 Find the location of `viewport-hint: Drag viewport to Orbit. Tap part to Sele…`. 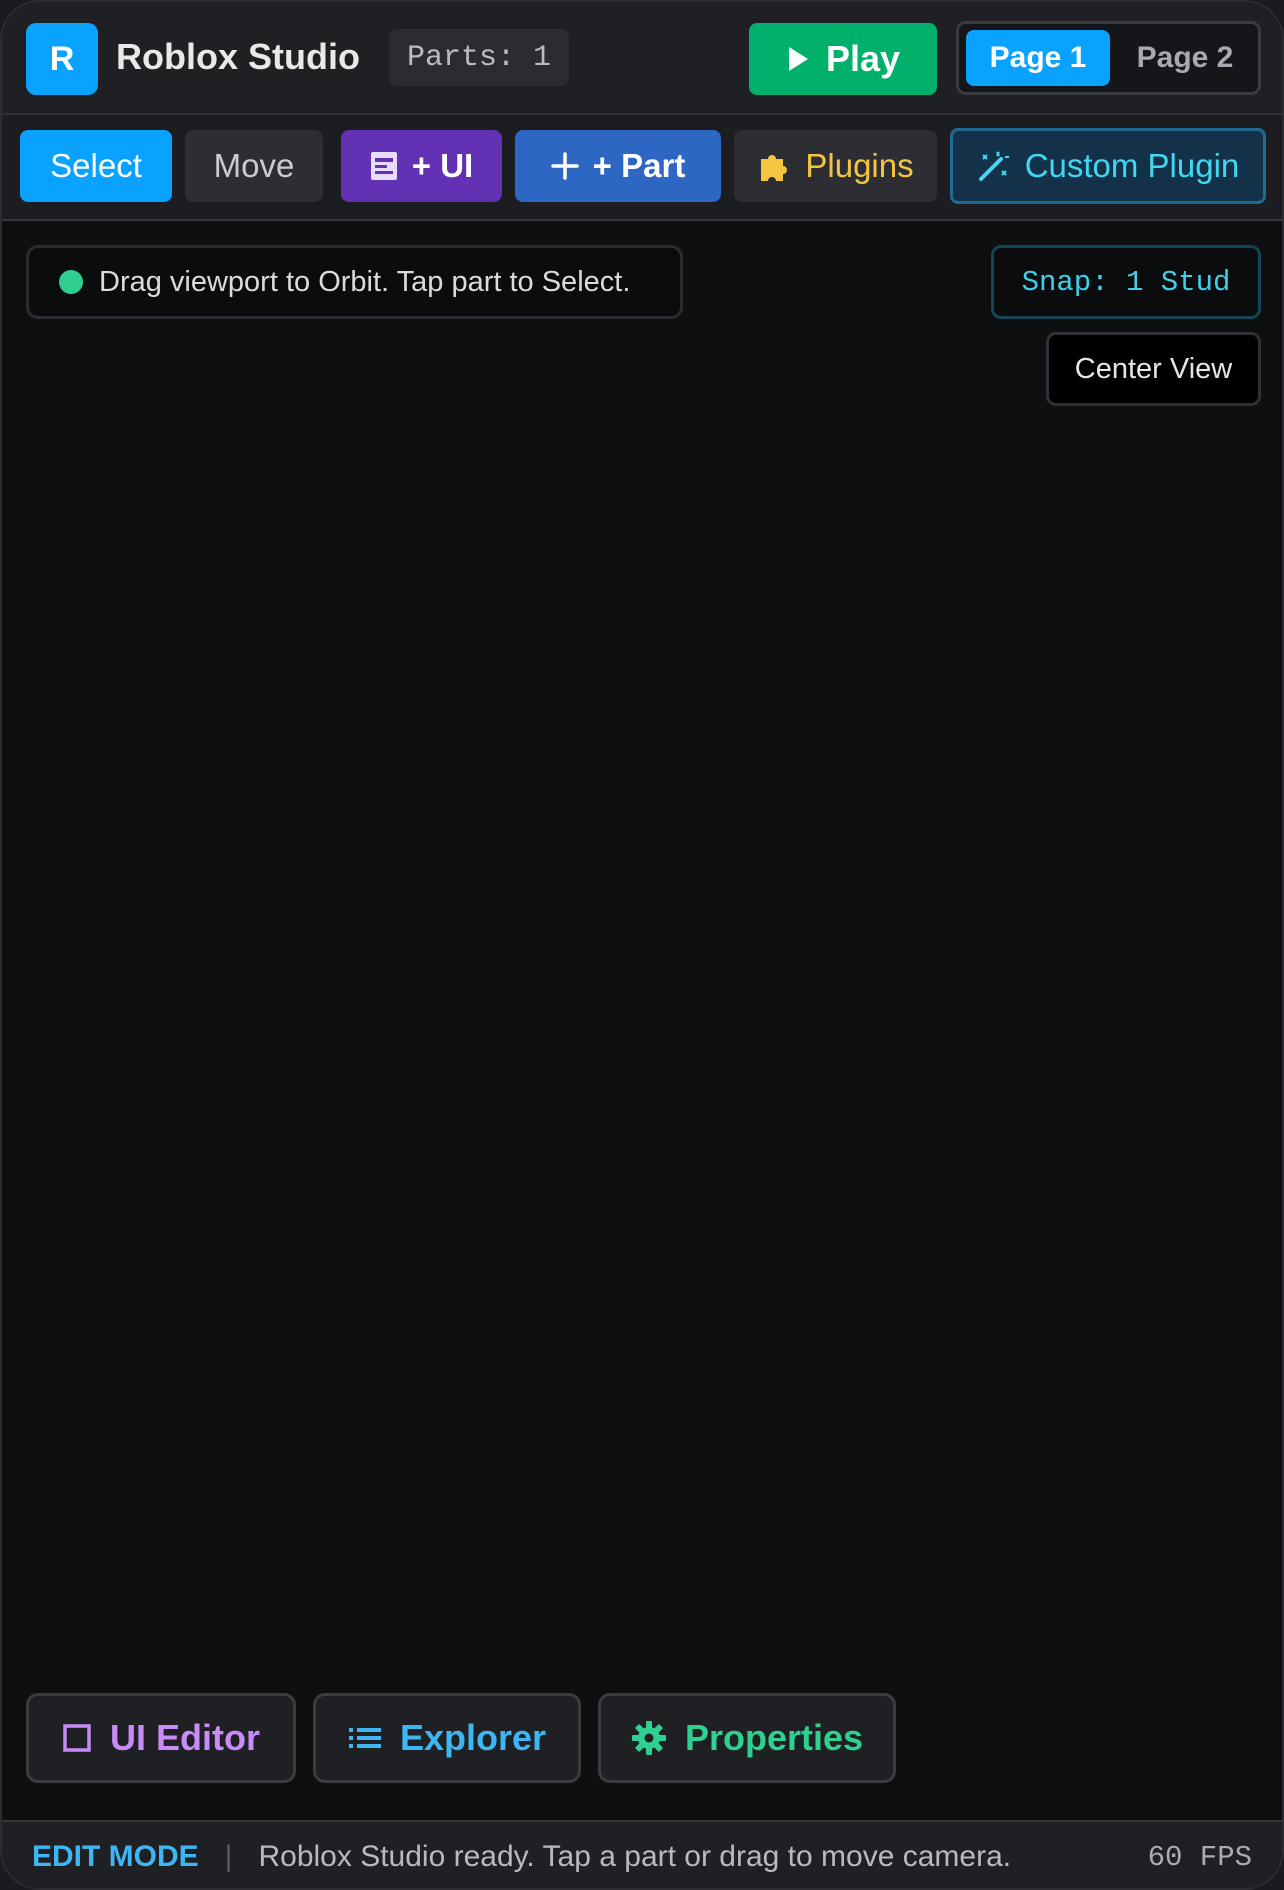

viewport-hint: Drag viewport to Orbit. Tap part to Sele… is located at coordinates (354, 282).